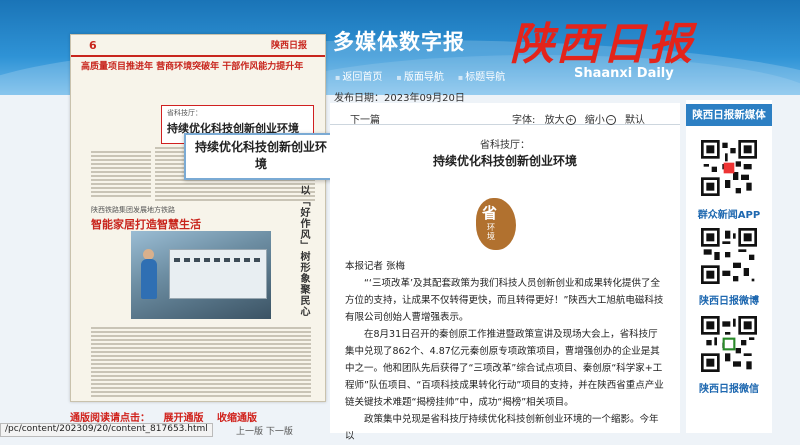 This screenshot has width=800, height=445. What do you see at coordinates (133, 210) in the screenshot?
I see `section-kicker: 陕西铁路集团发展地方铁路` at bounding box center [133, 210].